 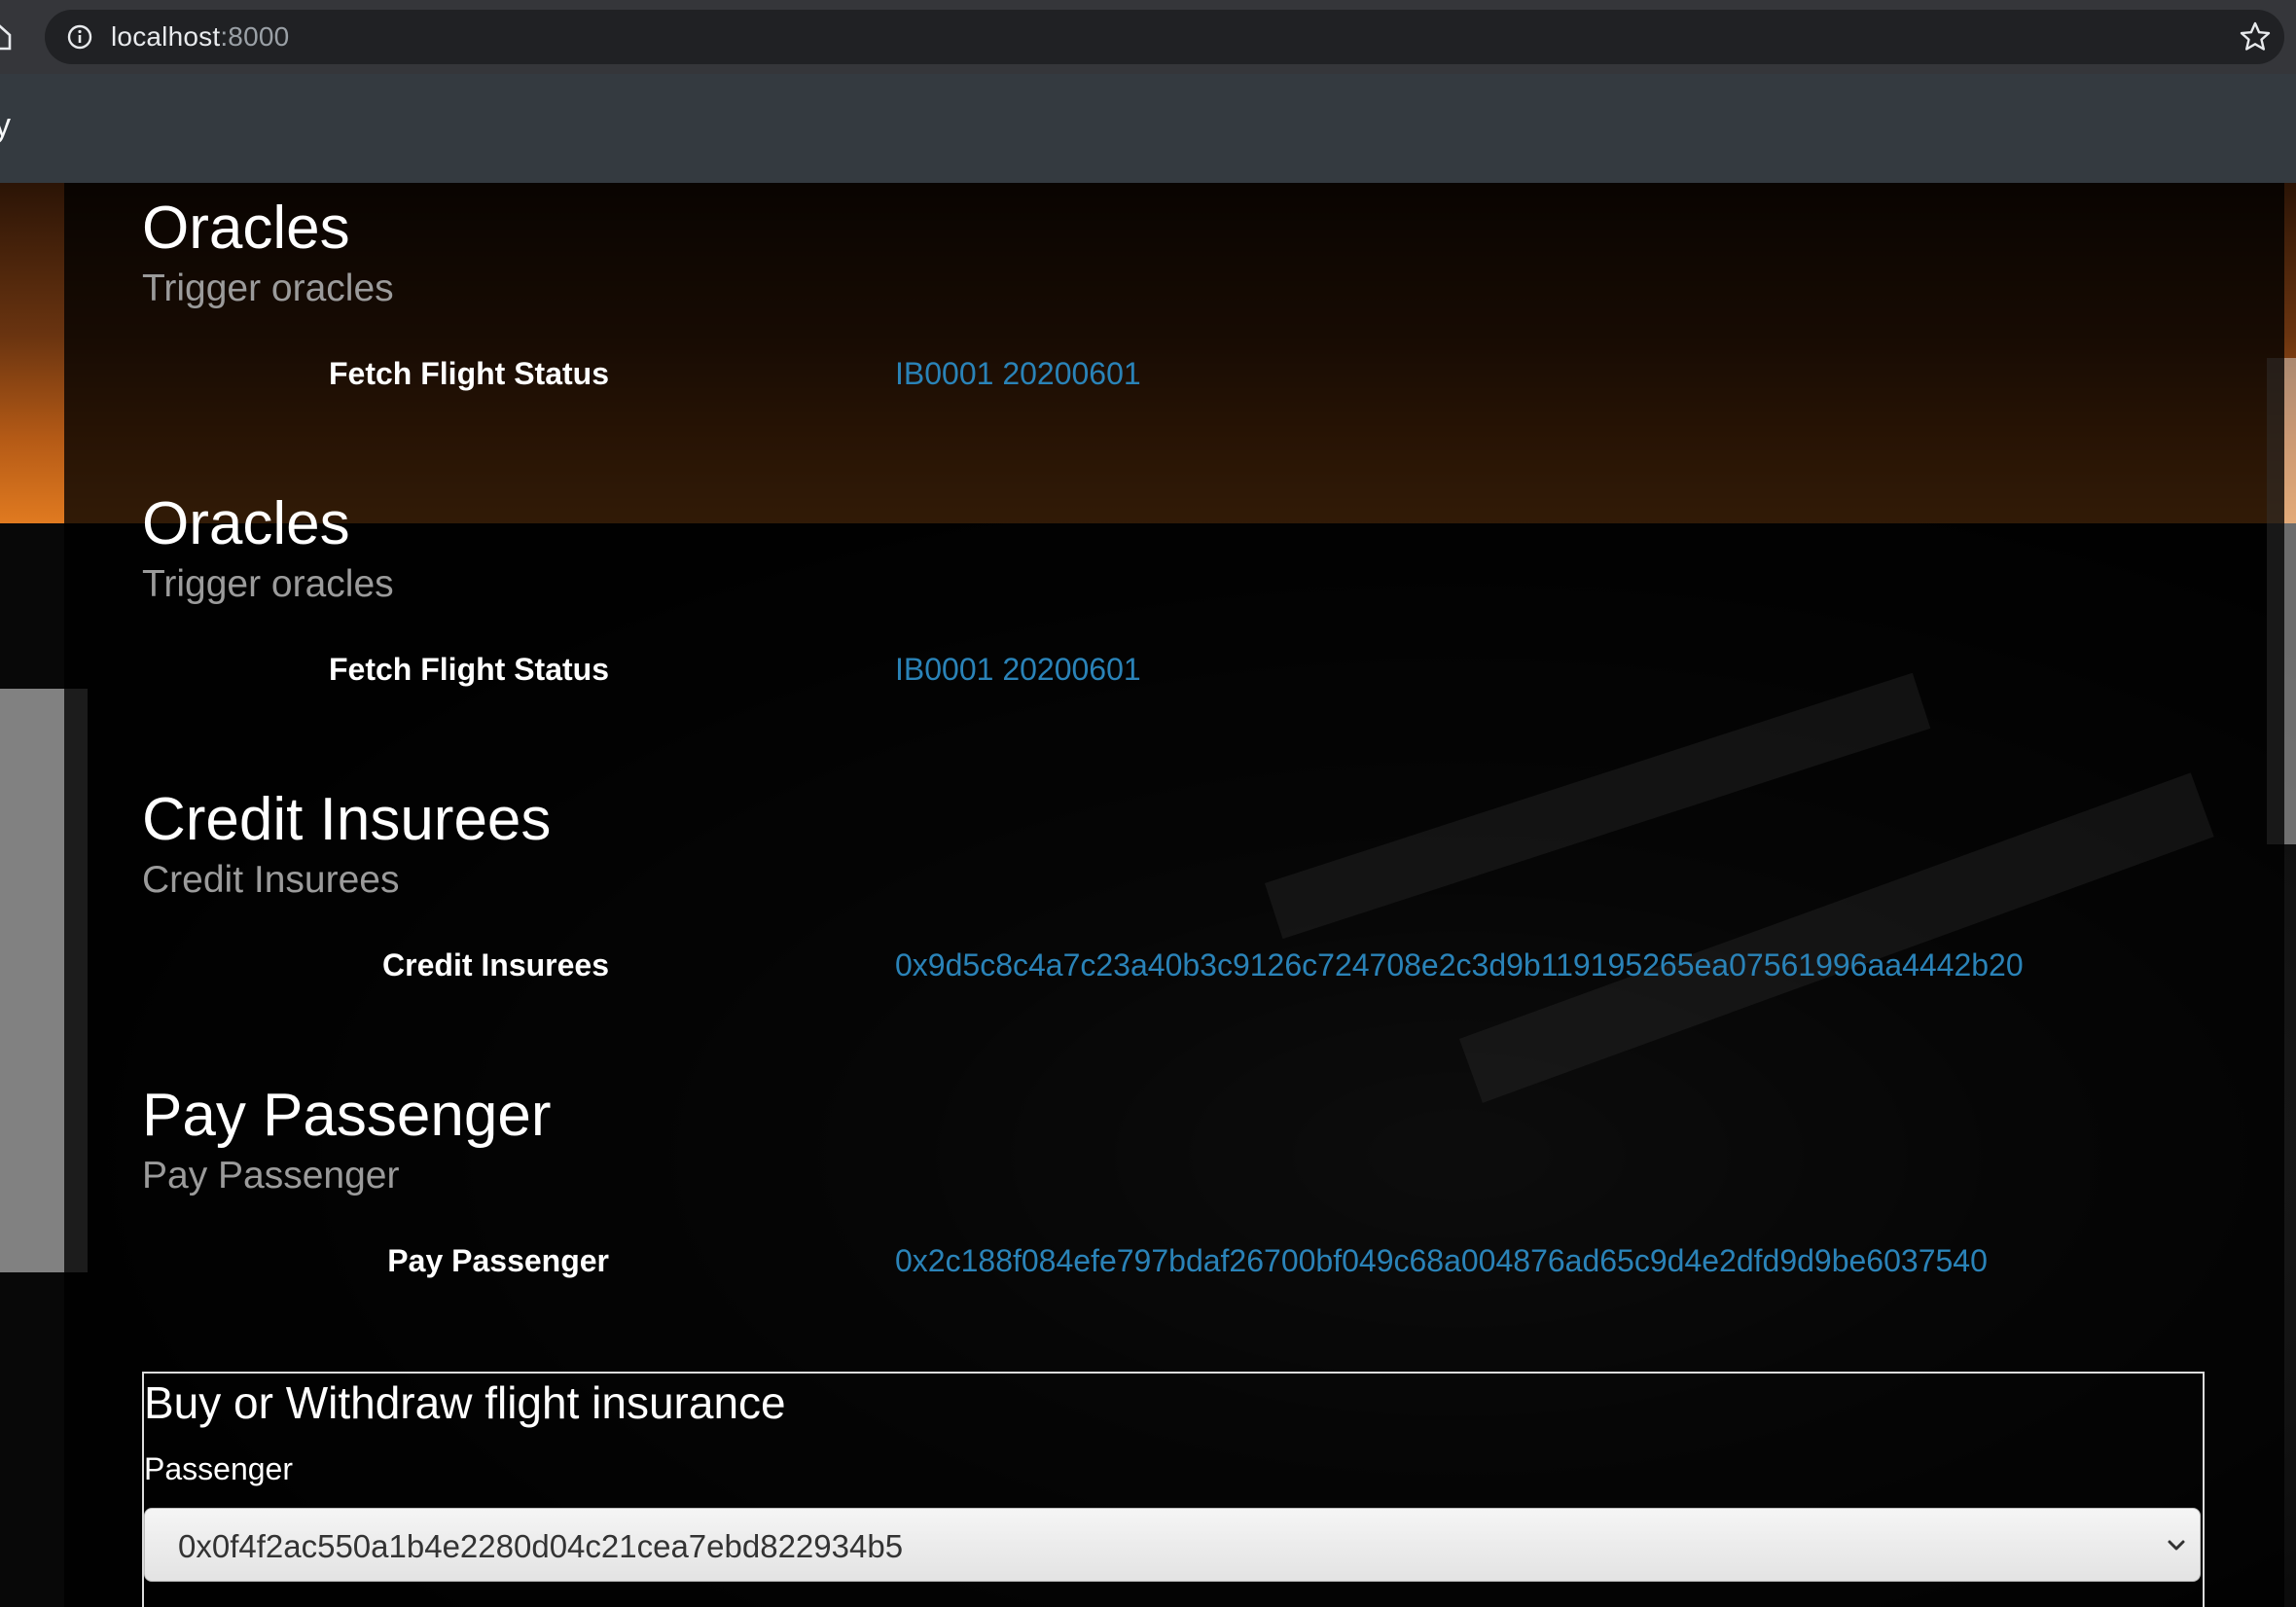 I want to click on section-title: Credit Insurees, so click(x=347, y=819).